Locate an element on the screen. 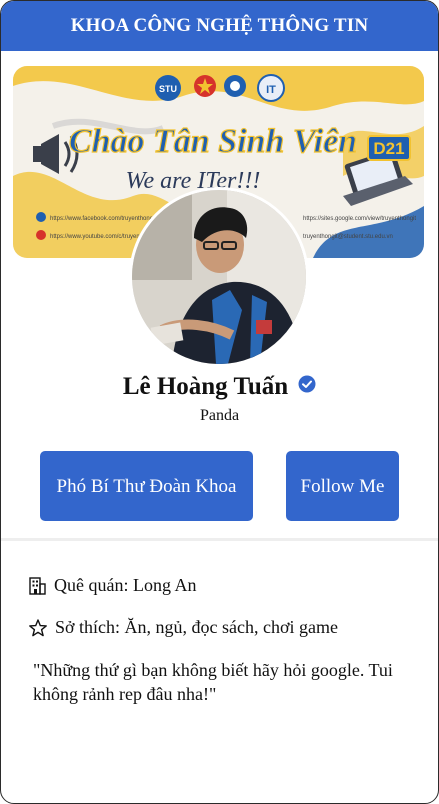  hometown-row: Quê quán: Long An is located at coordinates (112, 585).